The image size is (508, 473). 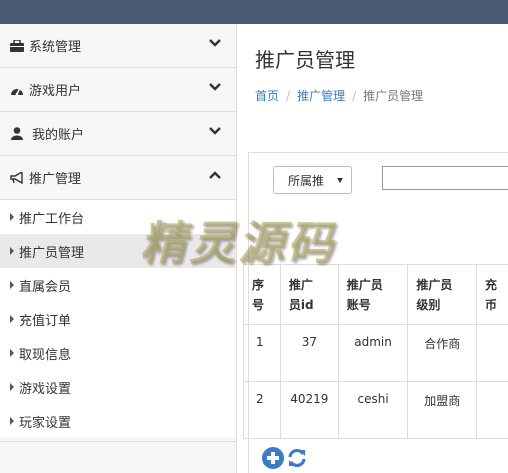 I want to click on sidebar-item-promo-dashboard: 推广工作台, so click(x=118, y=217).